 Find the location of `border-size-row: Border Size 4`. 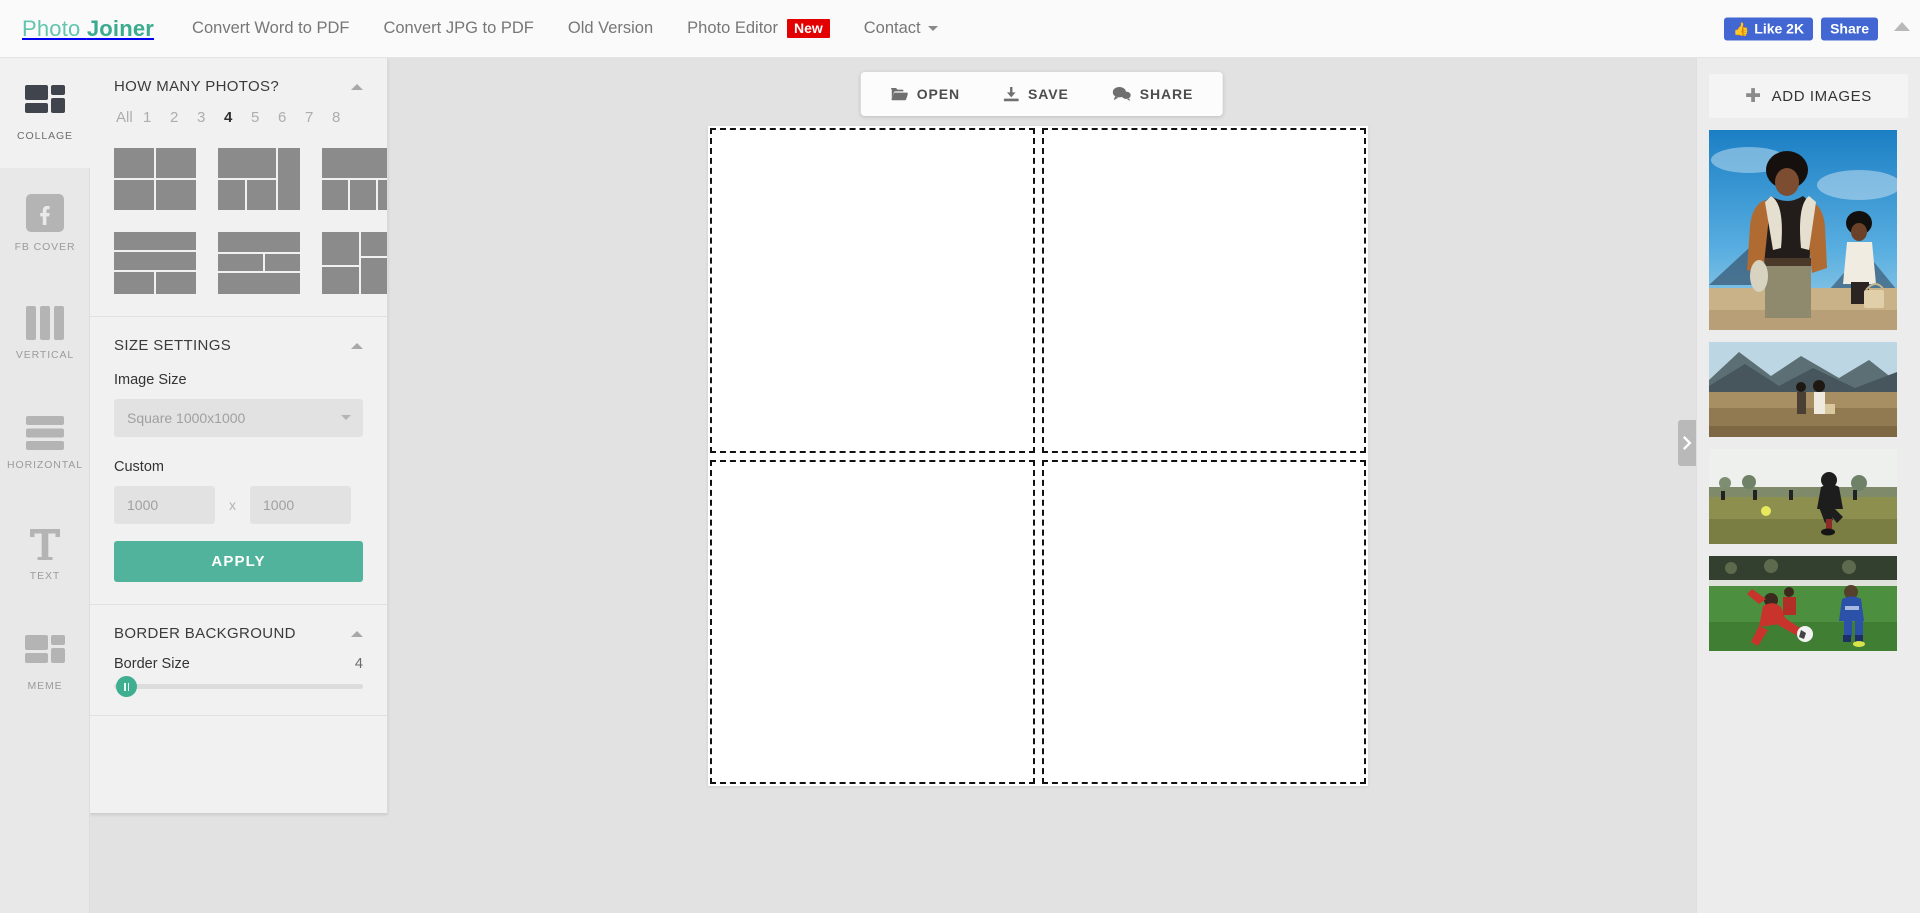

border-size-row: Border Size 4 is located at coordinates (238, 664).